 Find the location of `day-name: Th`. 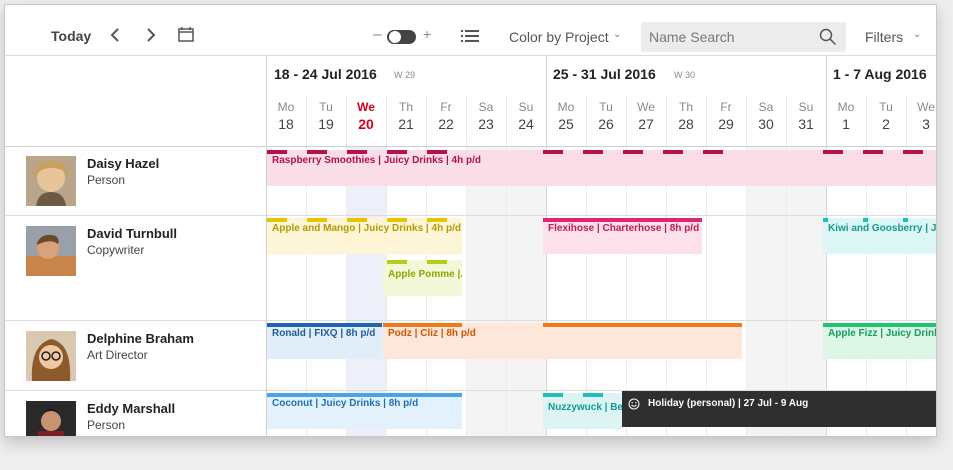

day-name: Th is located at coordinates (405, 107).